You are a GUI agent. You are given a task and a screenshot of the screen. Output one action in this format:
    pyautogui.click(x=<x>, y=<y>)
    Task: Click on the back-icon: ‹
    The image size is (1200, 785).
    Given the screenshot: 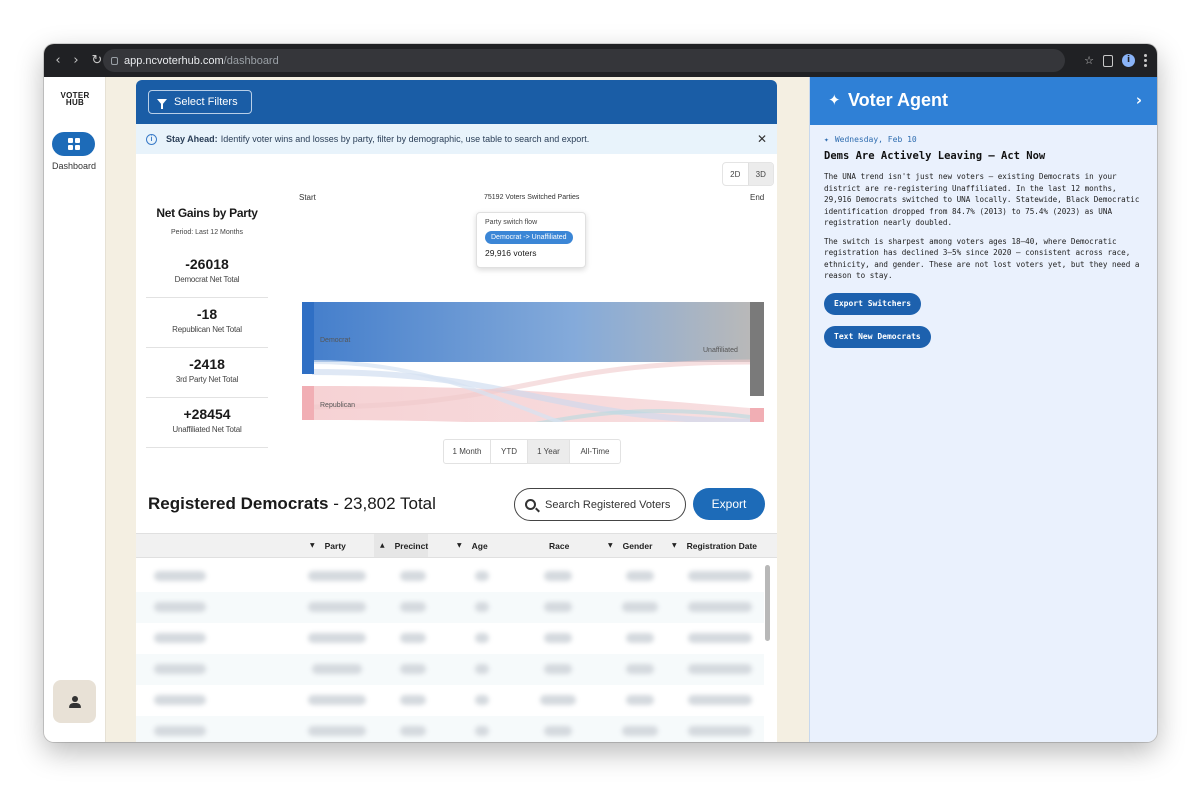 What is the action you would take?
    pyautogui.click(x=58, y=60)
    